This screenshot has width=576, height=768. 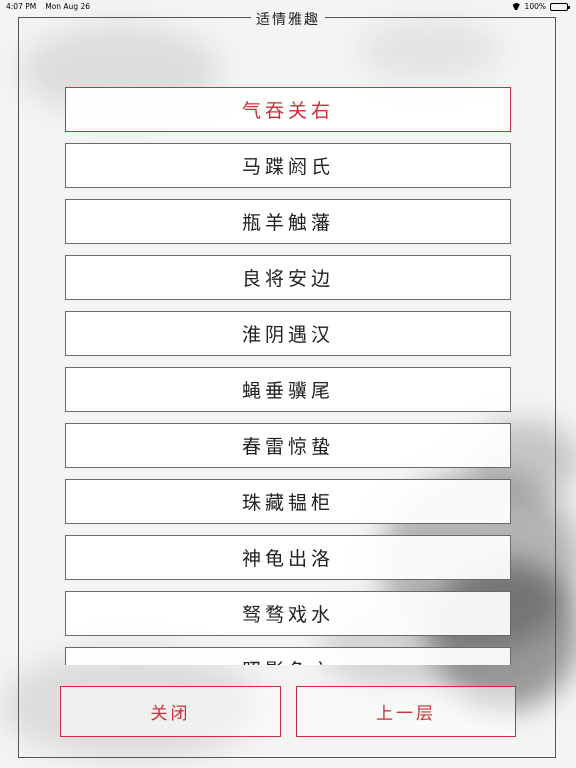 I want to click on list-item: 马蹀阏氏, so click(x=288, y=165).